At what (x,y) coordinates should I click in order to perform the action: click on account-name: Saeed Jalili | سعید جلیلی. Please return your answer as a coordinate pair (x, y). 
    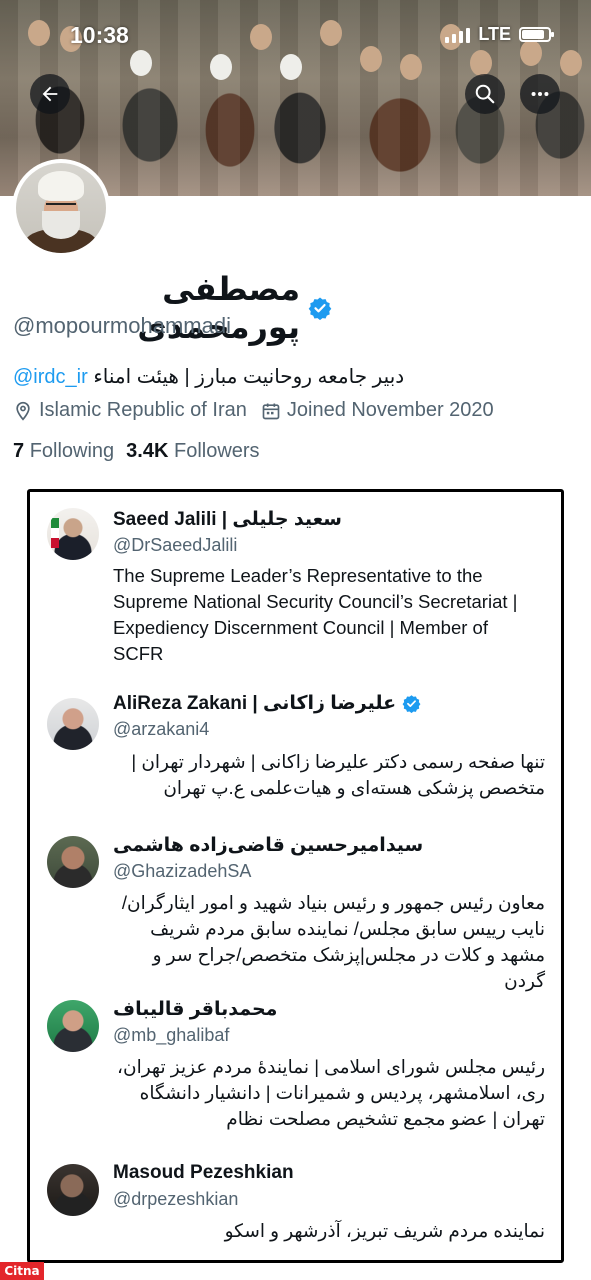
    Looking at the image, I should click on (227, 519).